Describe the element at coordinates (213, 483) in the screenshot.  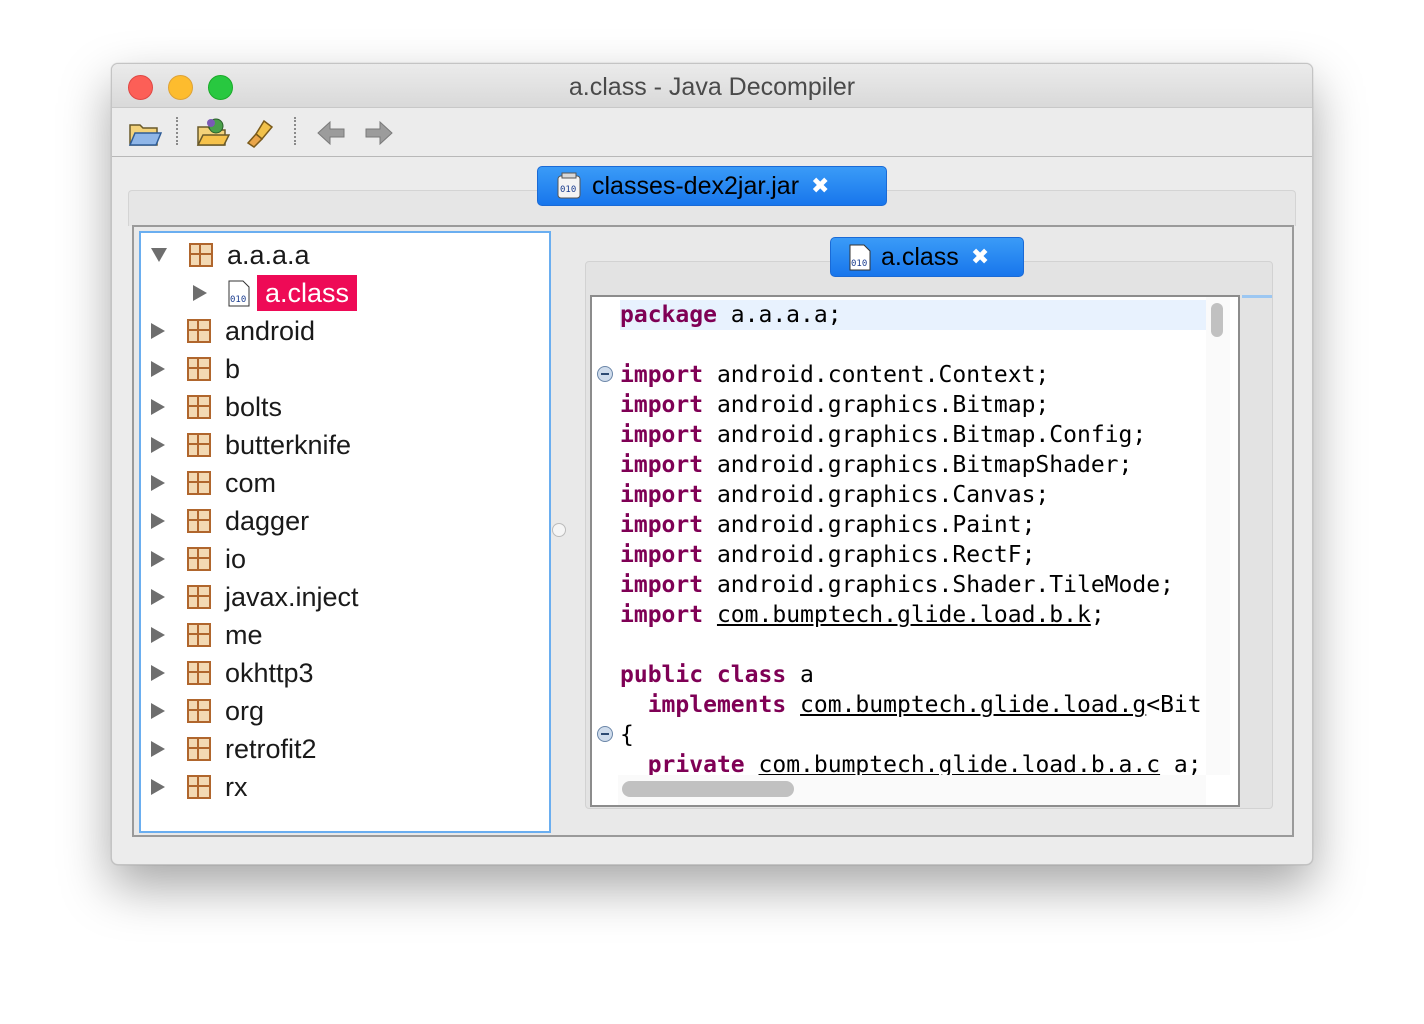
I see `tree-item-package: com` at that location.